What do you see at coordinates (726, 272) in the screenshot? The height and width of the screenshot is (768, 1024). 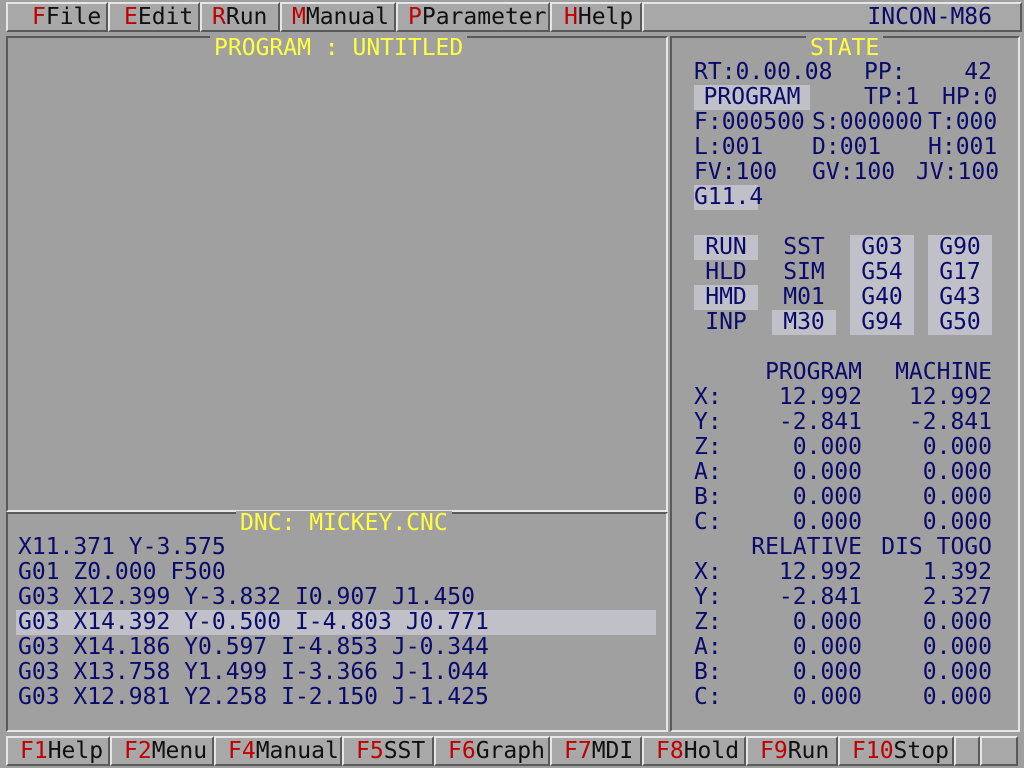 I see `flag-hld: HLD` at bounding box center [726, 272].